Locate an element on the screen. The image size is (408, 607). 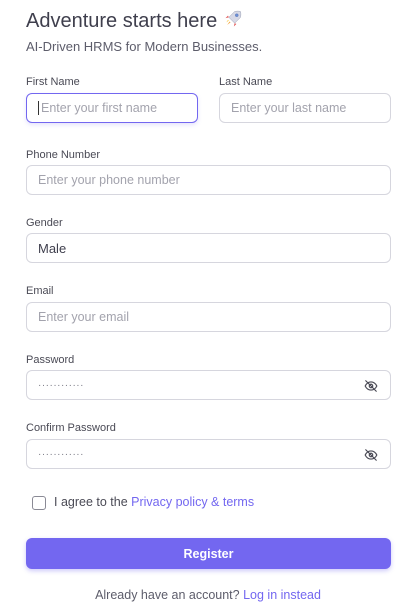
page-title: Adventure starts here is located at coordinates (134, 22).